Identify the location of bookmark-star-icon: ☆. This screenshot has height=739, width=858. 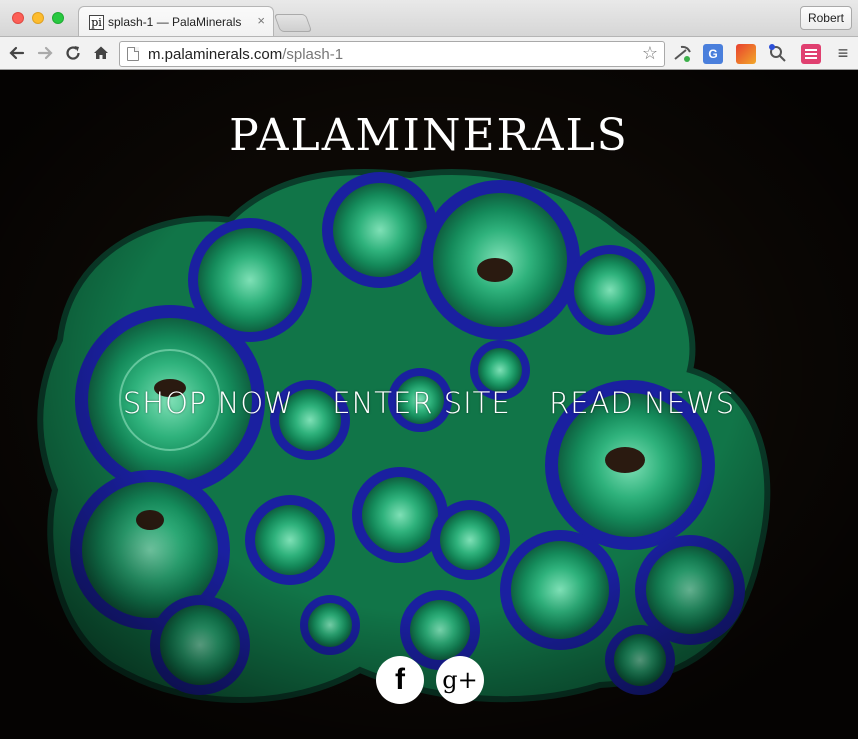
(650, 53).